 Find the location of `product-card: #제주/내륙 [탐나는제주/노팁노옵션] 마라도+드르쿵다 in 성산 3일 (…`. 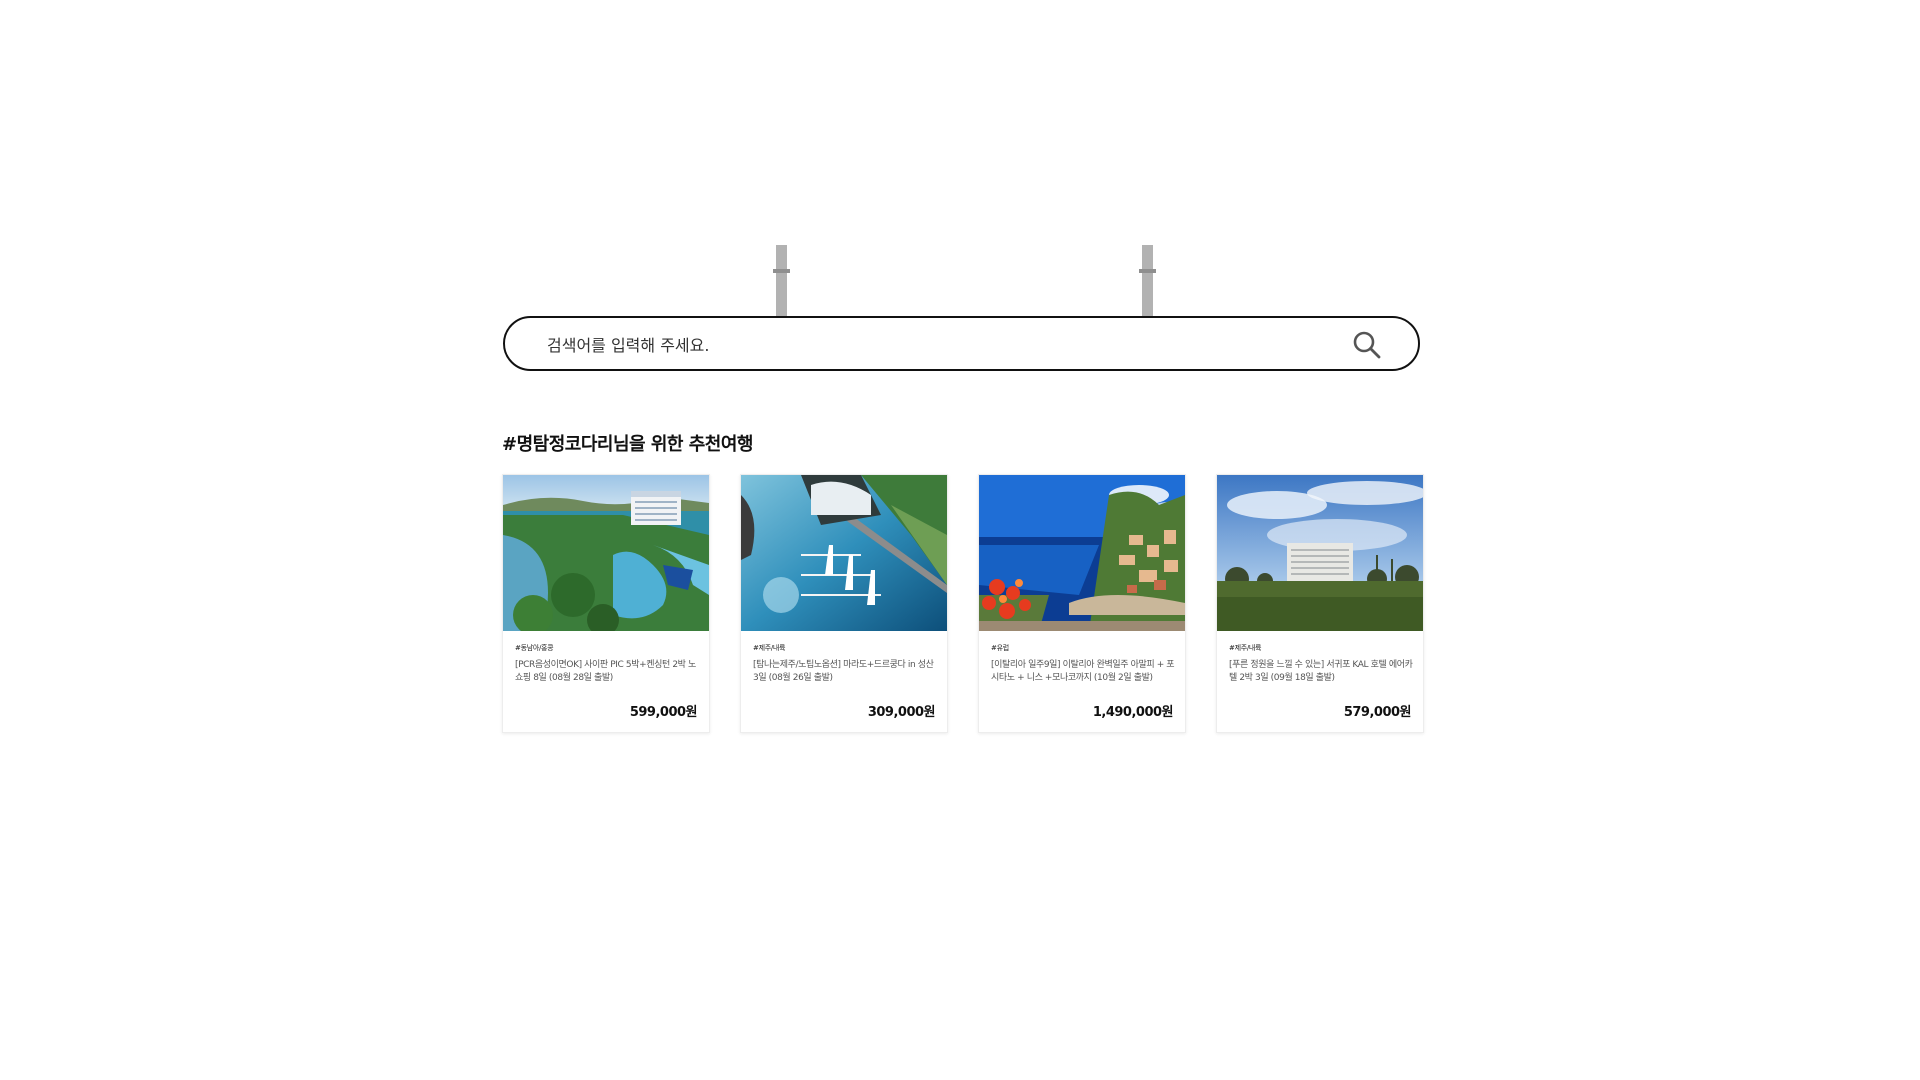

product-card: #제주/내륙 [탐나는제주/노팁노옵션] 마라도+드르쿵다 in 성산 3일 (… is located at coordinates (844, 603).